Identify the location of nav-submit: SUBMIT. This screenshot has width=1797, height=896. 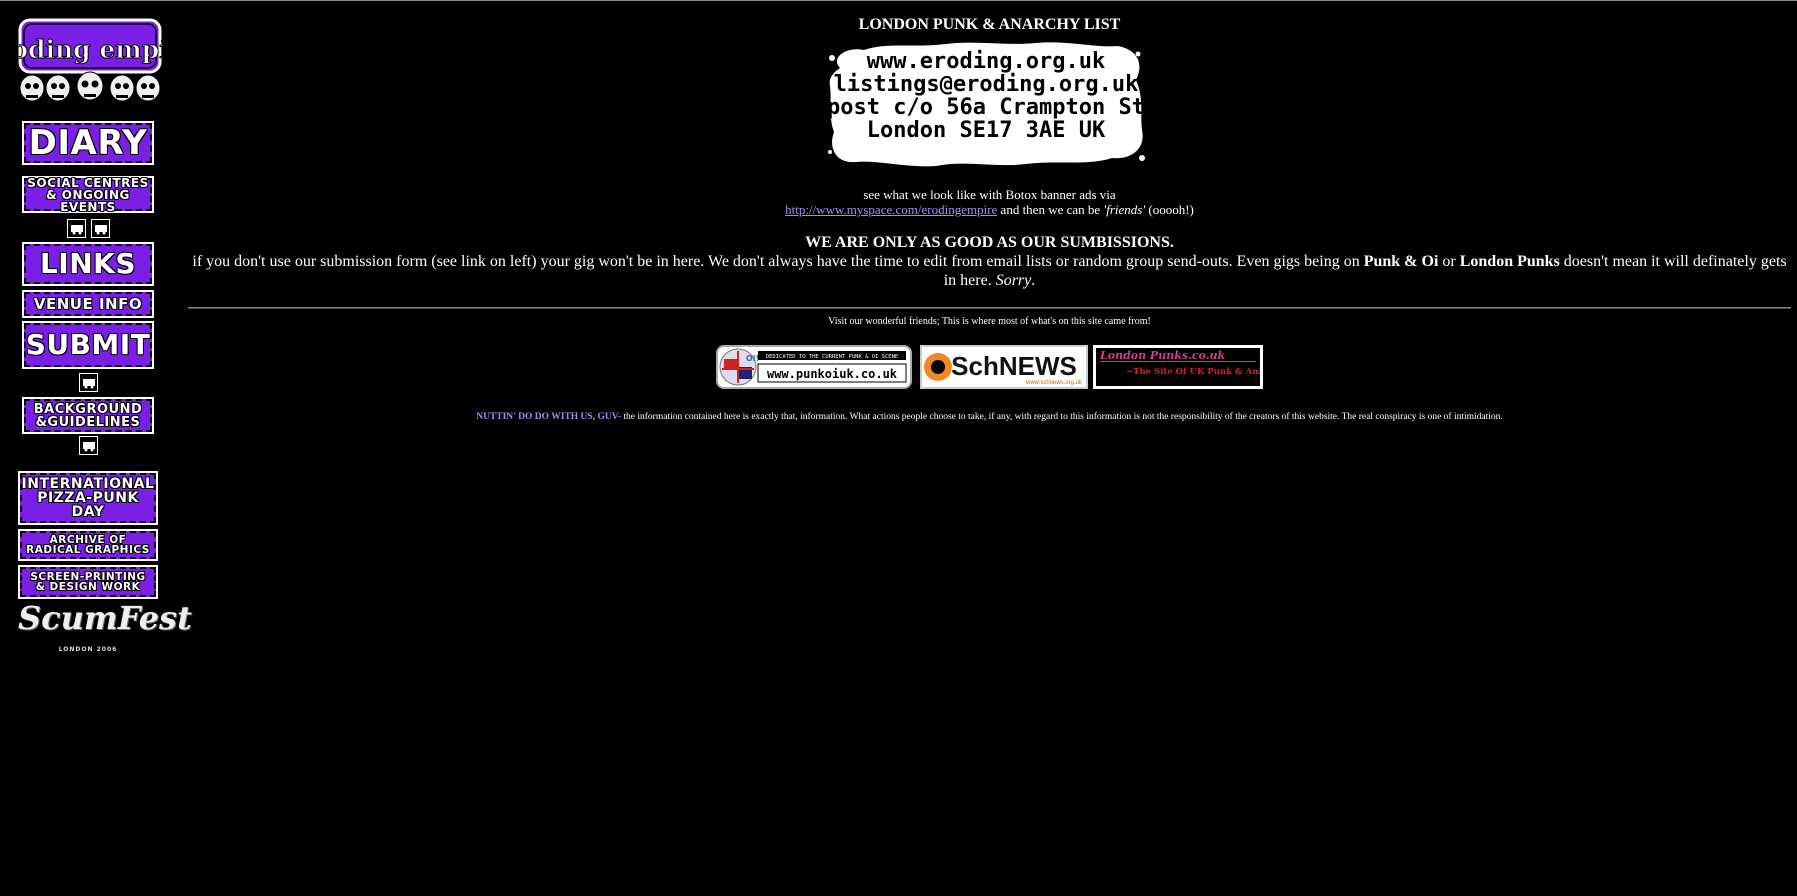
(88, 345).